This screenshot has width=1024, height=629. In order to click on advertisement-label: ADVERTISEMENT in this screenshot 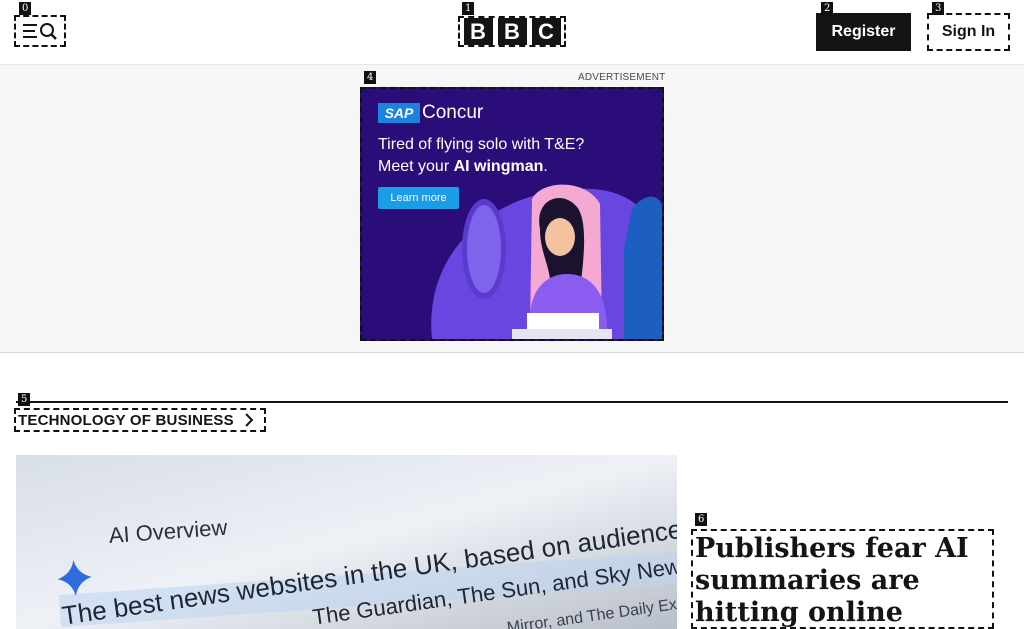, I will do `click(622, 77)`.